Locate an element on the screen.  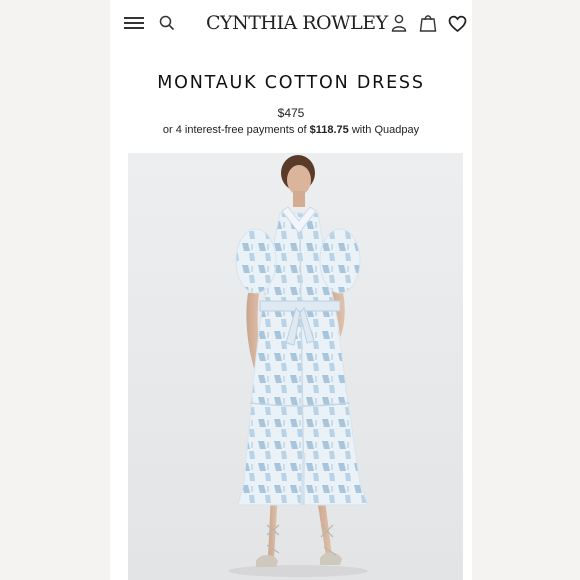
site-header: CYNTHIA ROWLEY is located at coordinates (291, 24).